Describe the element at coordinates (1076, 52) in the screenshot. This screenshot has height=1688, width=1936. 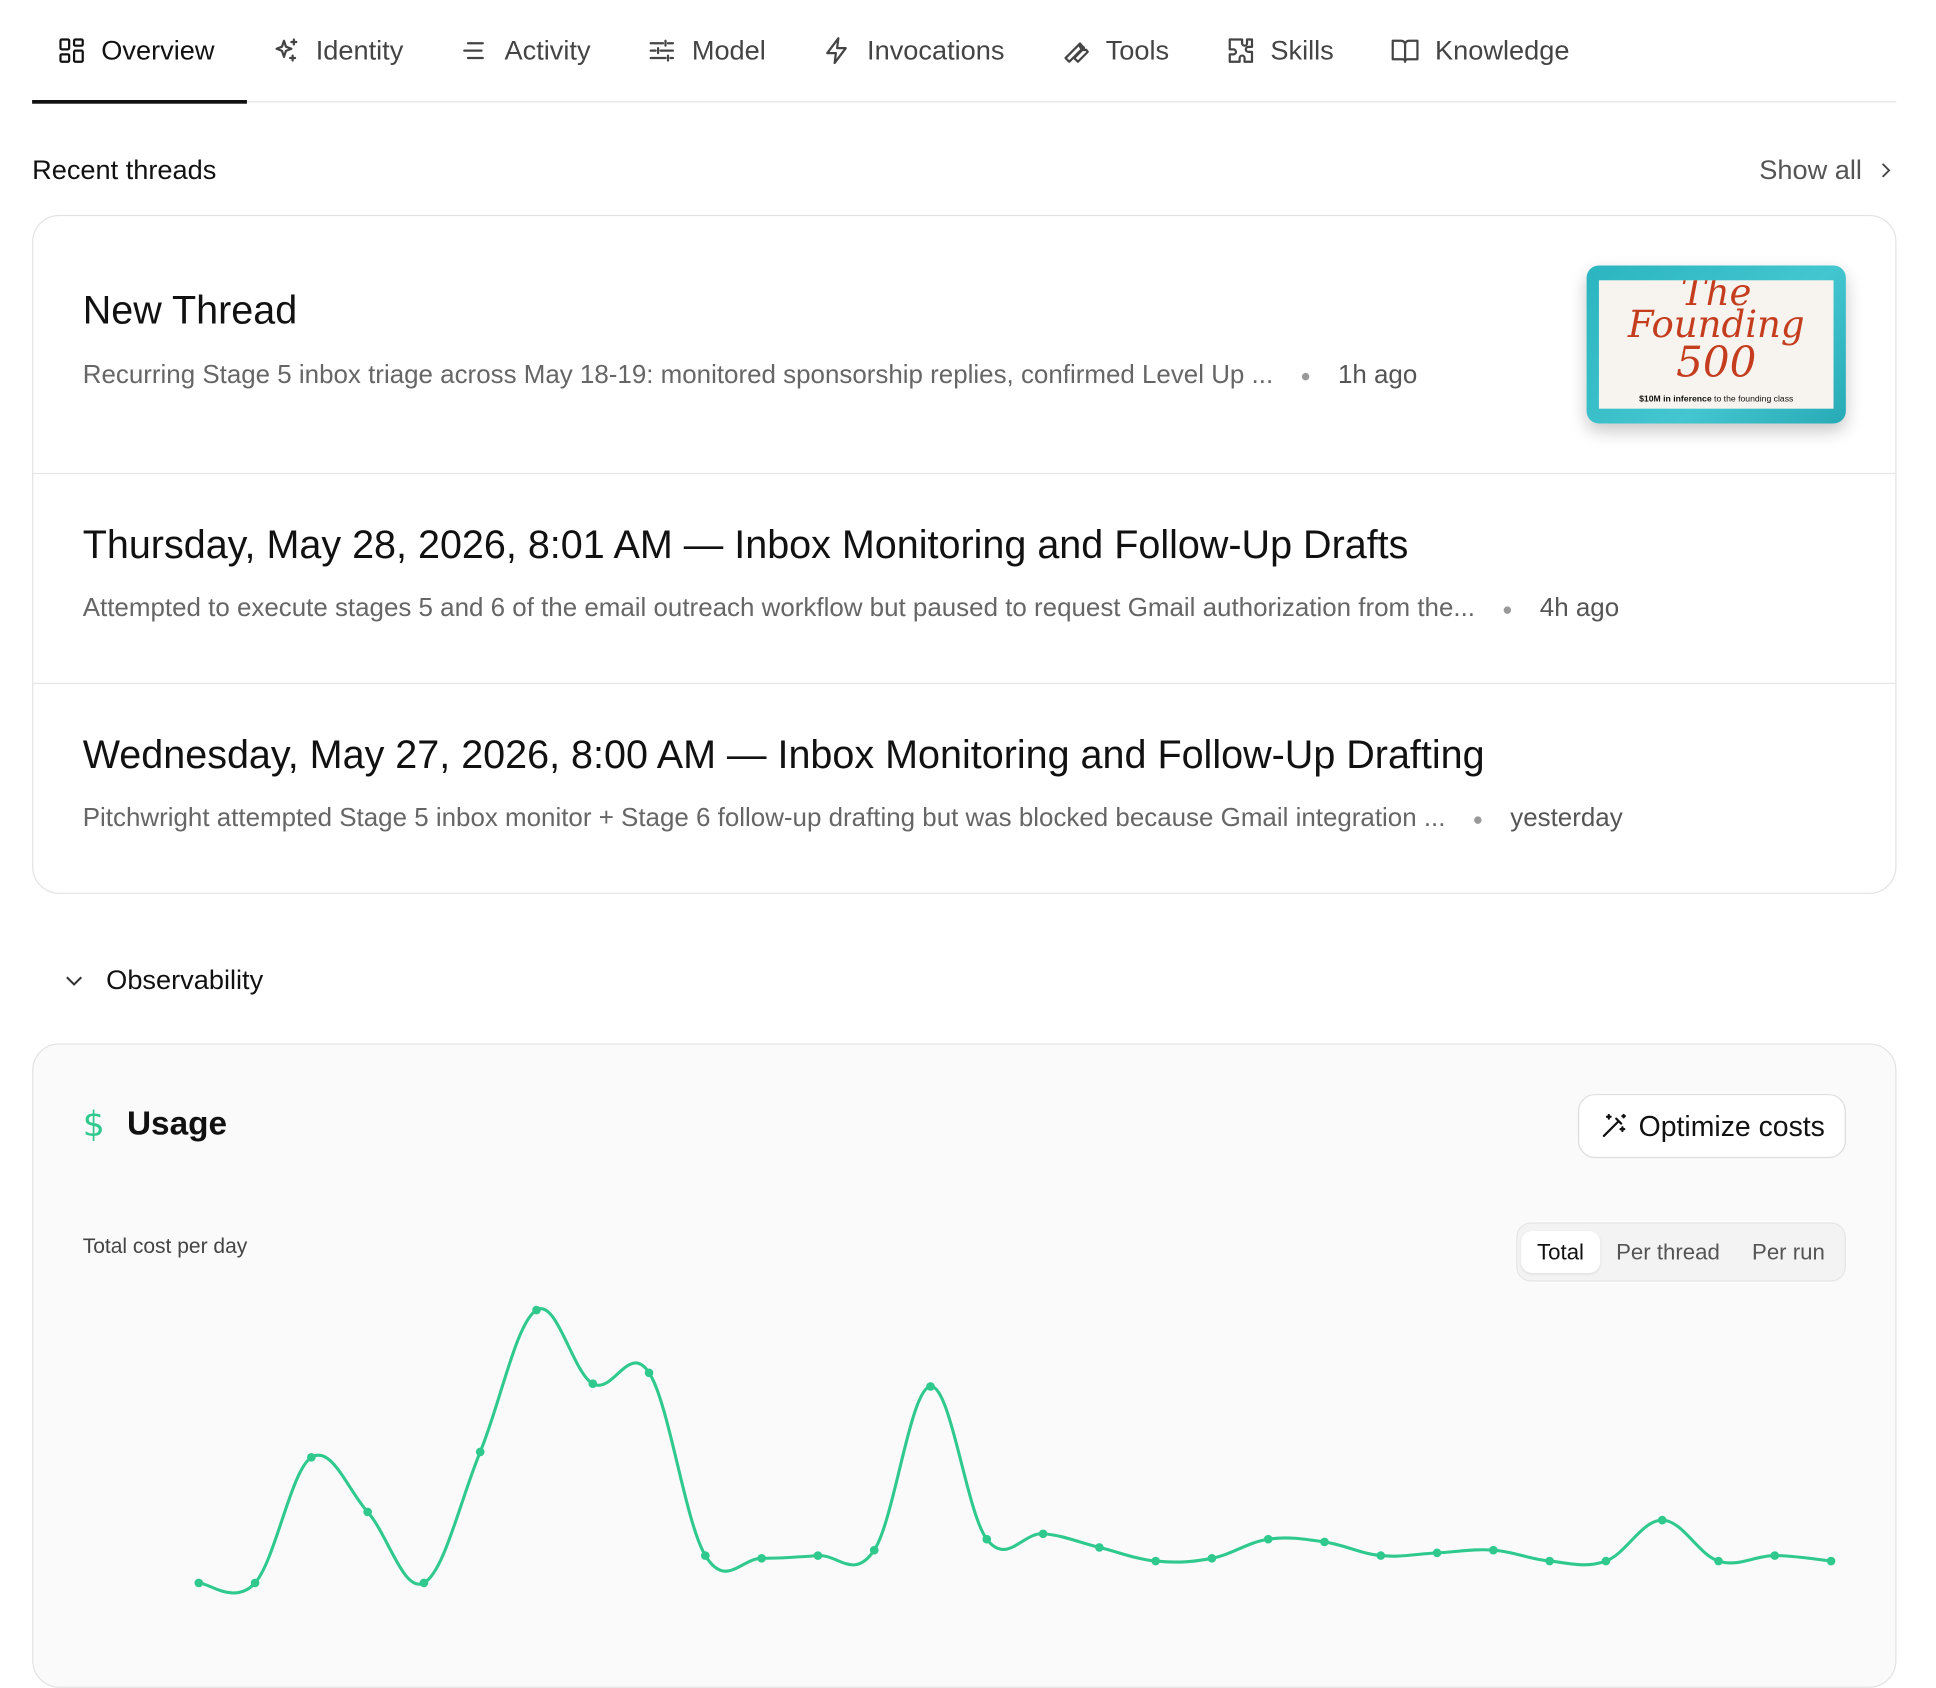
I see `wrench-icon` at that location.